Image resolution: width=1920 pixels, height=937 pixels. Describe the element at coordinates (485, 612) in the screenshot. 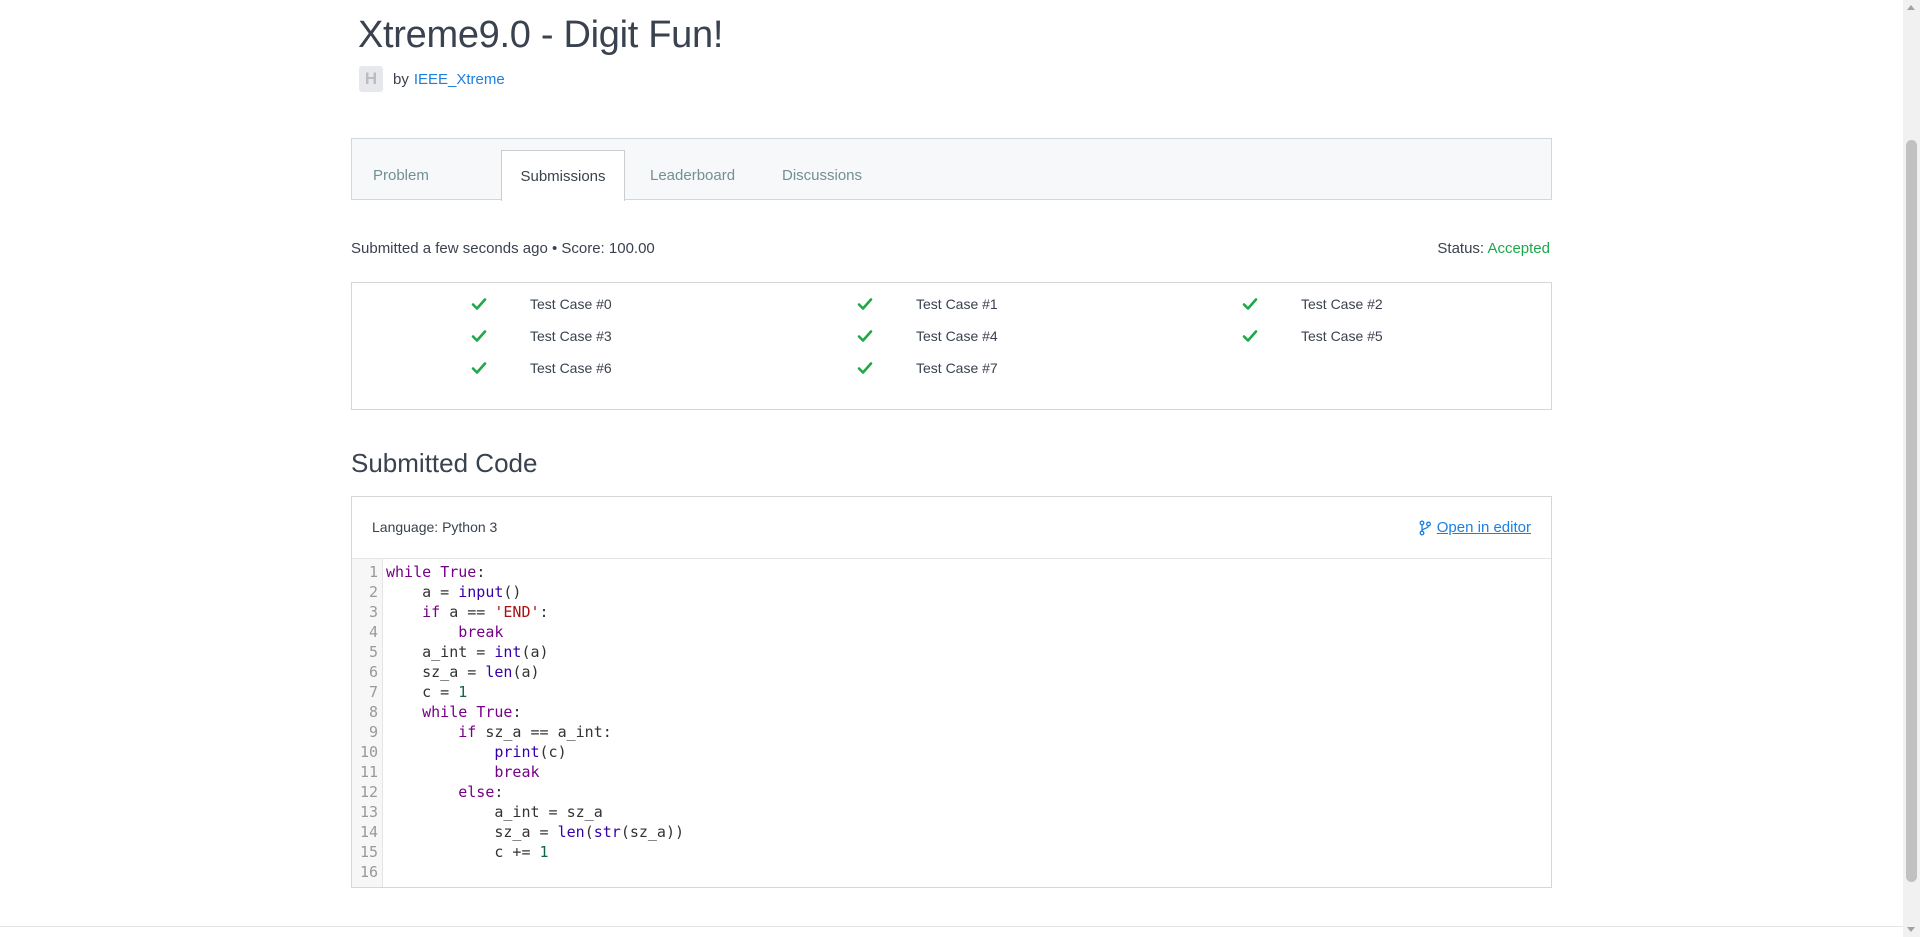

I see `code-line: if a == 'END':` at that location.